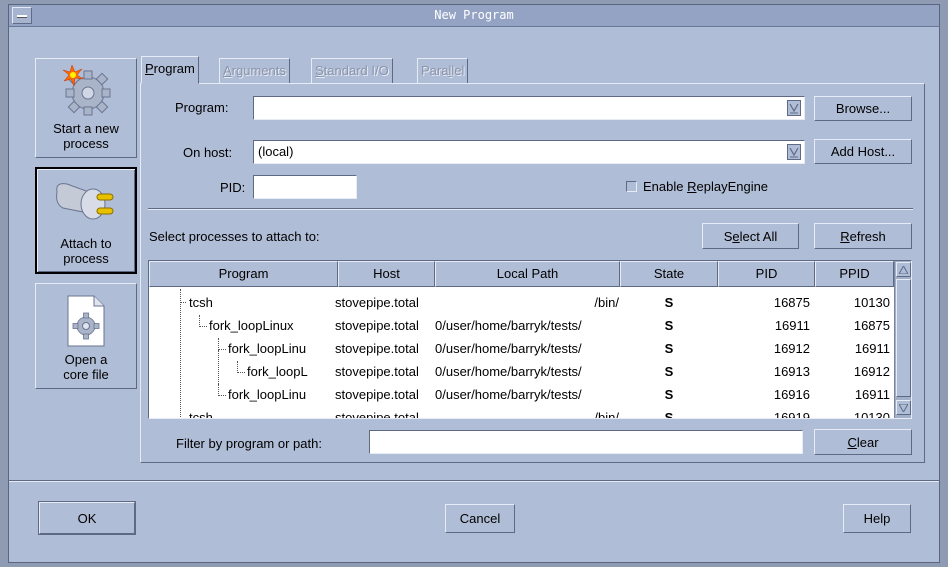  Describe the element at coordinates (480, 518) in the screenshot. I see `cancel-button: Cancel` at that location.